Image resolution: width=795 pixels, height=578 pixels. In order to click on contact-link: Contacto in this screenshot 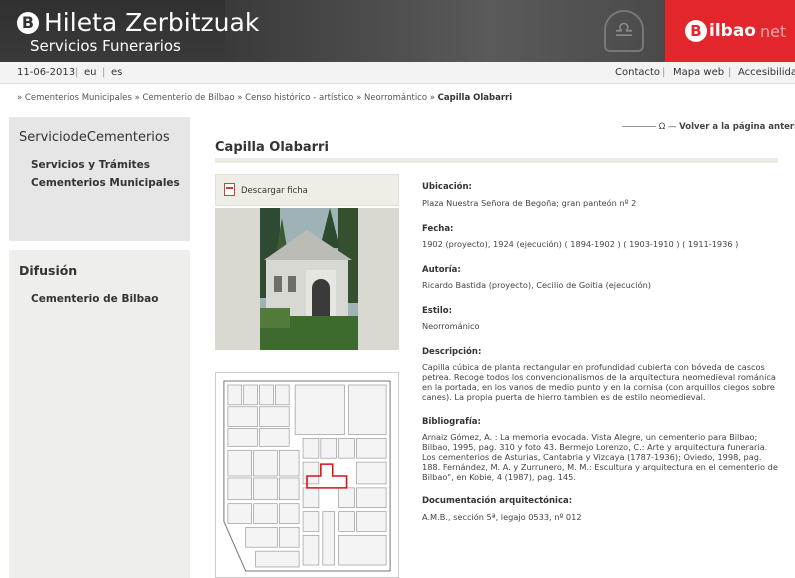, I will do `click(637, 72)`.